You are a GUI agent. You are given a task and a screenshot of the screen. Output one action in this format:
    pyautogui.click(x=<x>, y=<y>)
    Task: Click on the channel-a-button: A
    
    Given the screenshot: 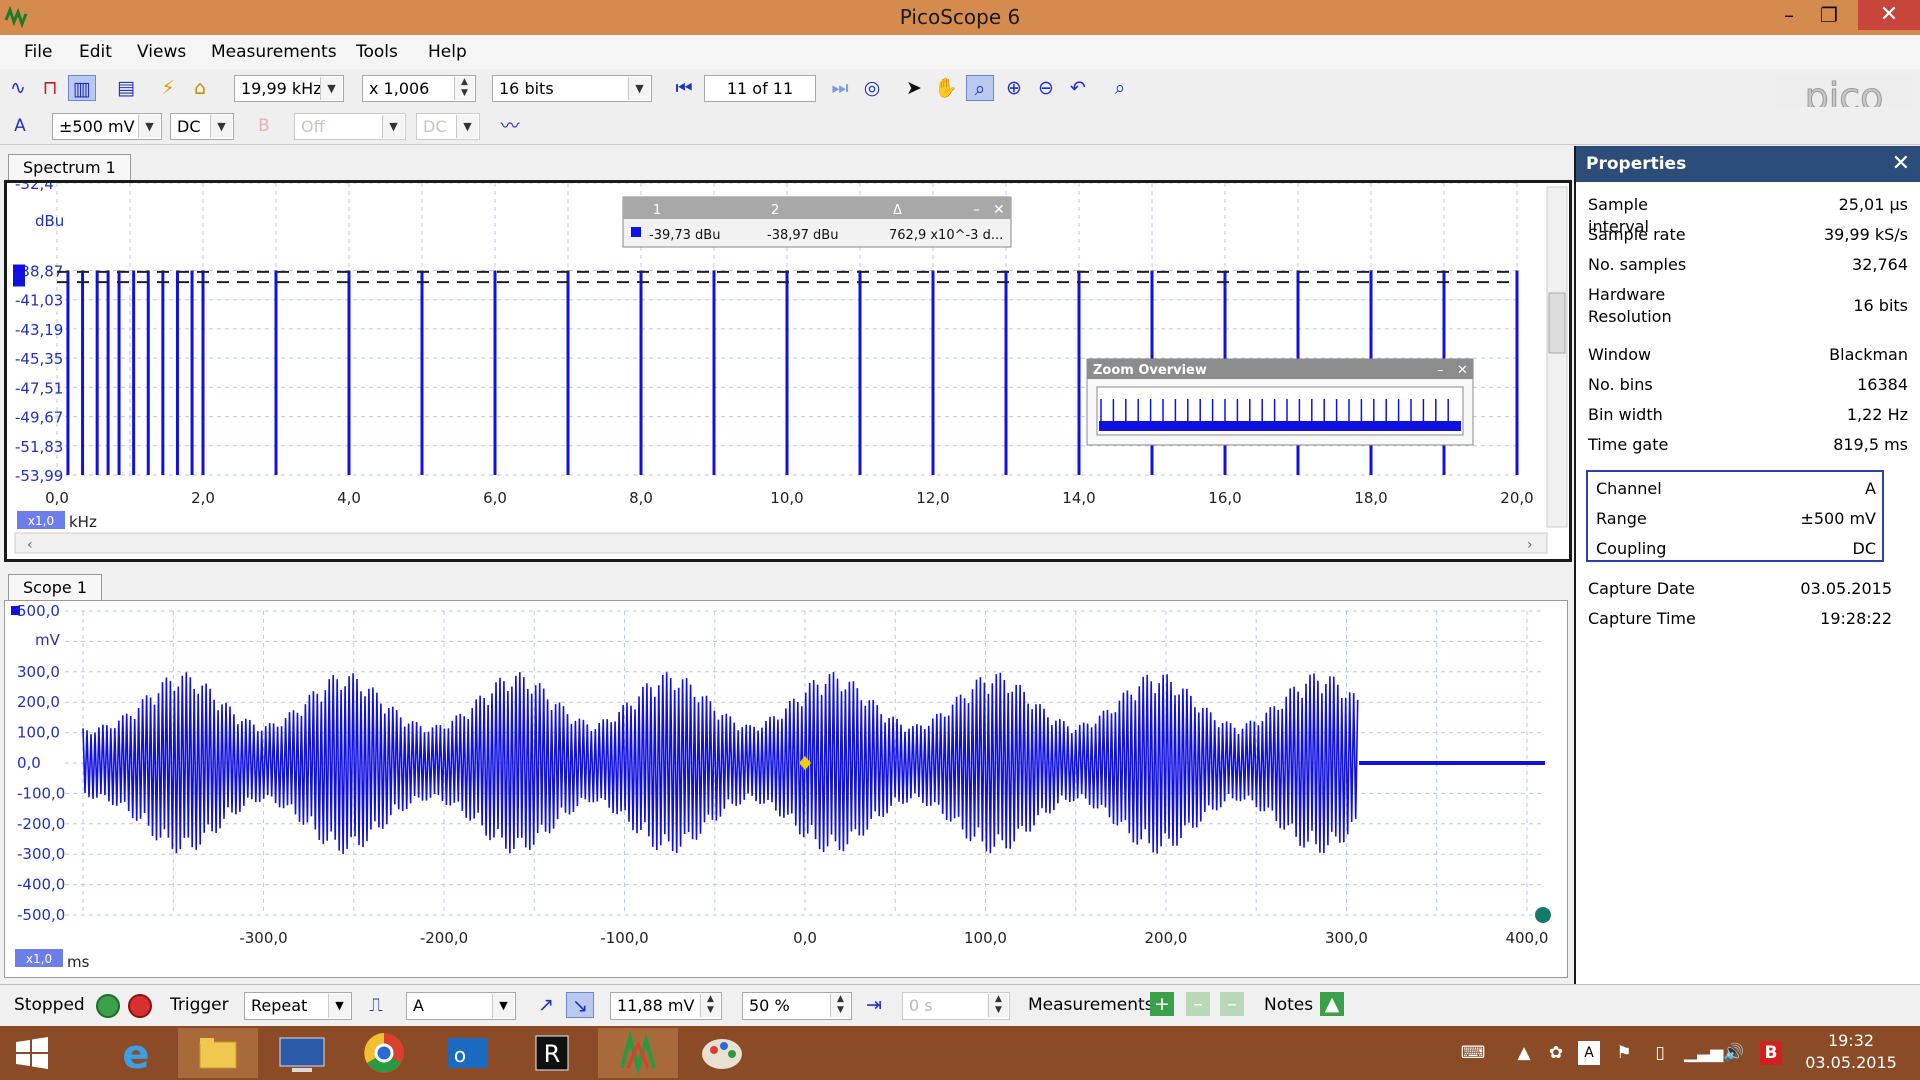 What is the action you would take?
    pyautogui.click(x=20, y=126)
    